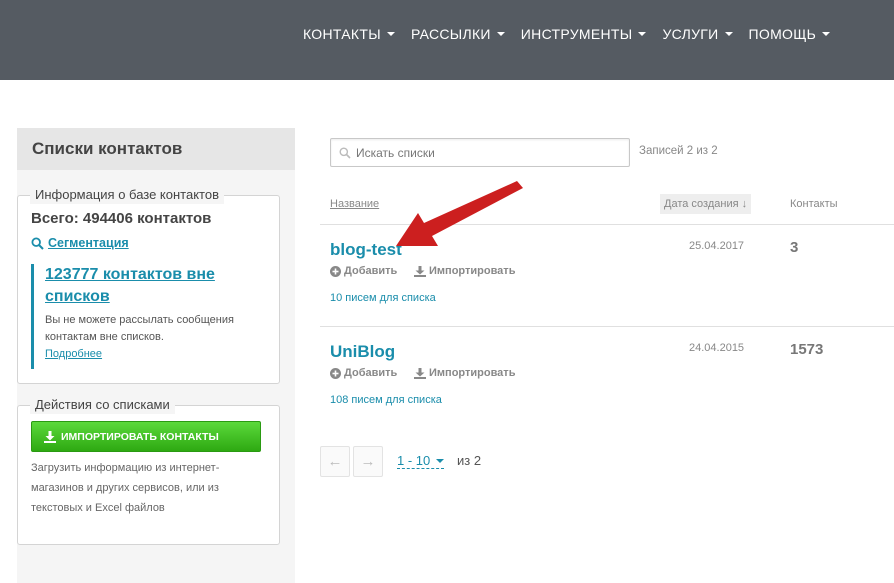 This screenshot has height=583, width=894. I want to click on nav-services: УСЛУГИ, so click(697, 34).